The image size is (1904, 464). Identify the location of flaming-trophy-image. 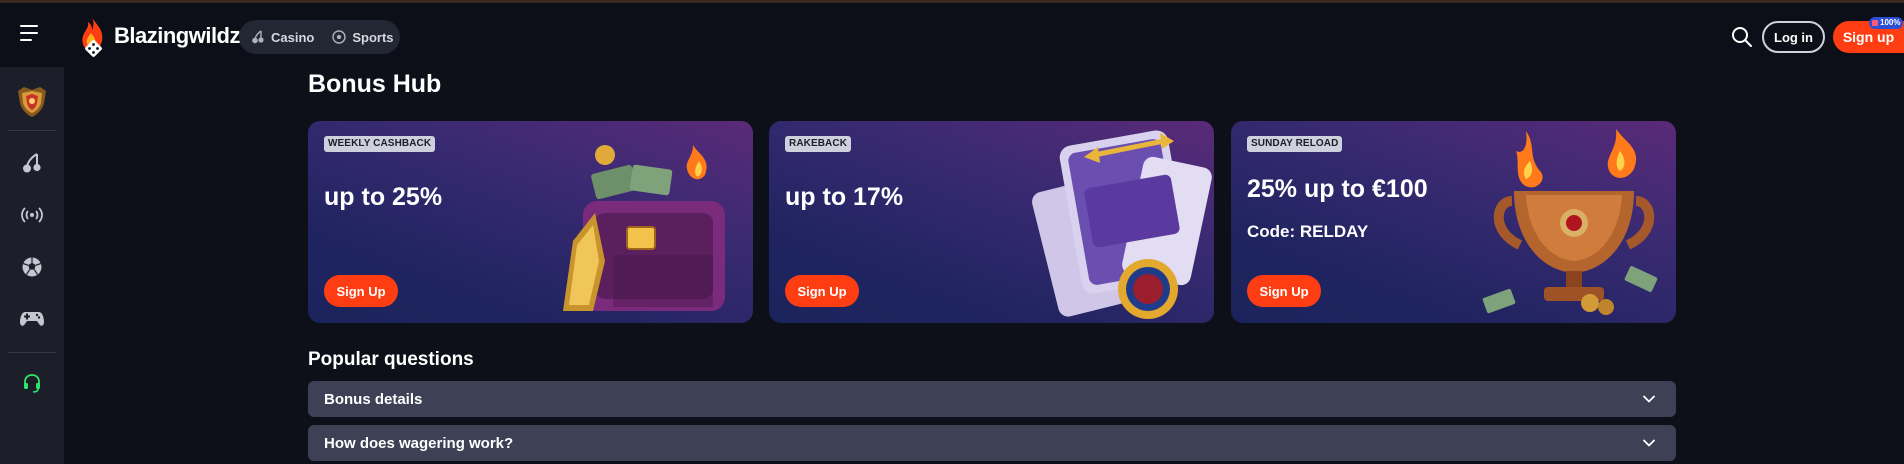
(1570, 222).